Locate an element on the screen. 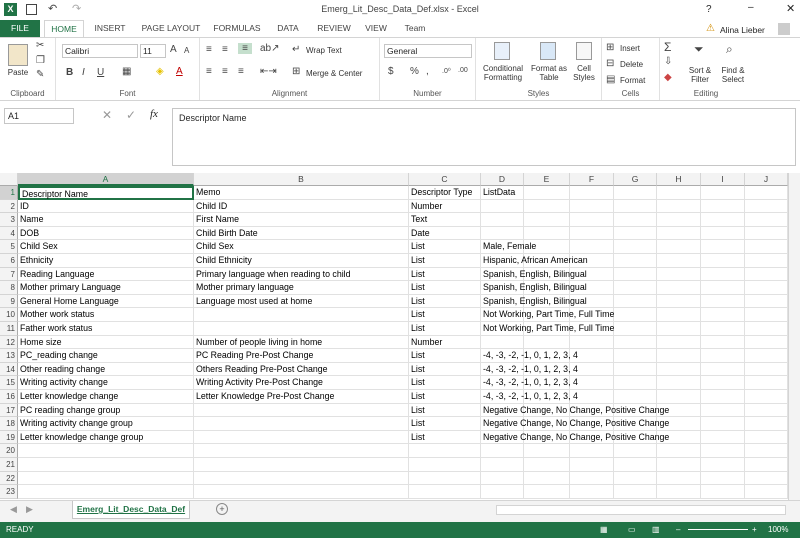 This screenshot has height=538, width=800. tab-page-layout: PAGE LAYOUT is located at coordinates (171, 28).